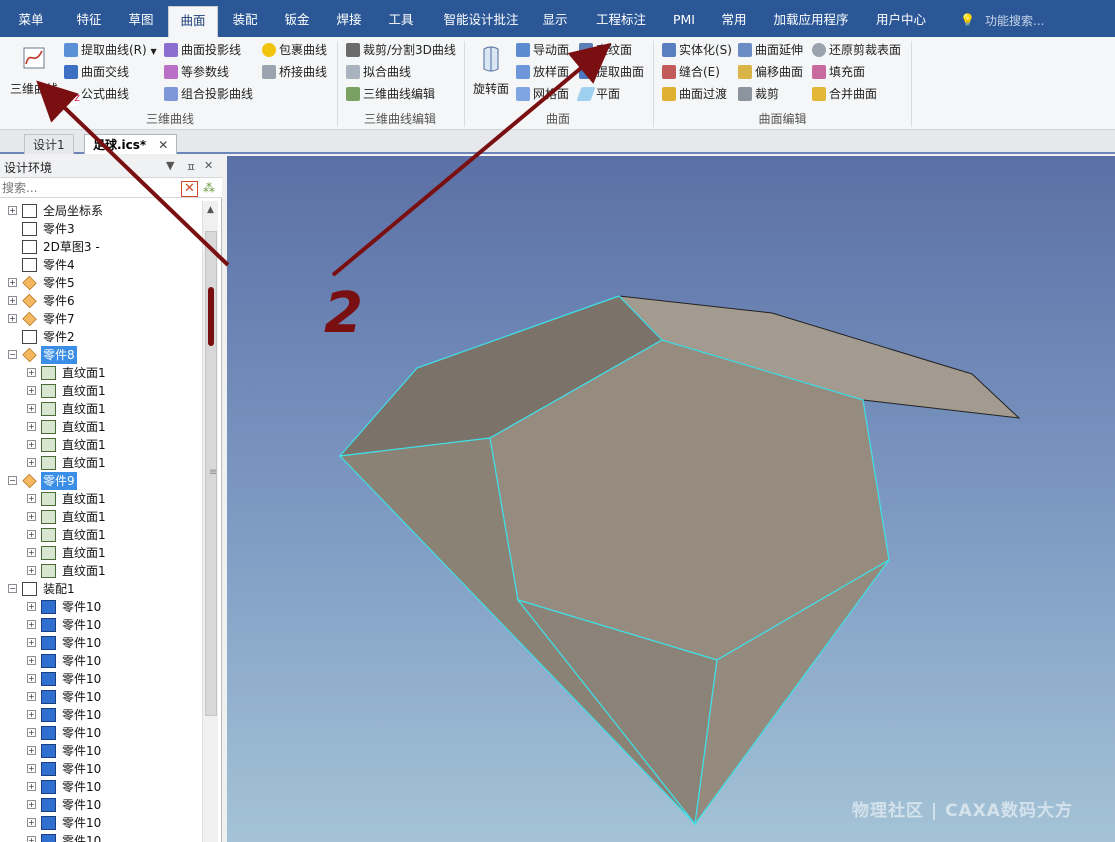 This screenshot has height=842, width=1115. Describe the element at coordinates (245, 18) in the screenshot. I see `menu-tab-assembly: 装配` at that location.